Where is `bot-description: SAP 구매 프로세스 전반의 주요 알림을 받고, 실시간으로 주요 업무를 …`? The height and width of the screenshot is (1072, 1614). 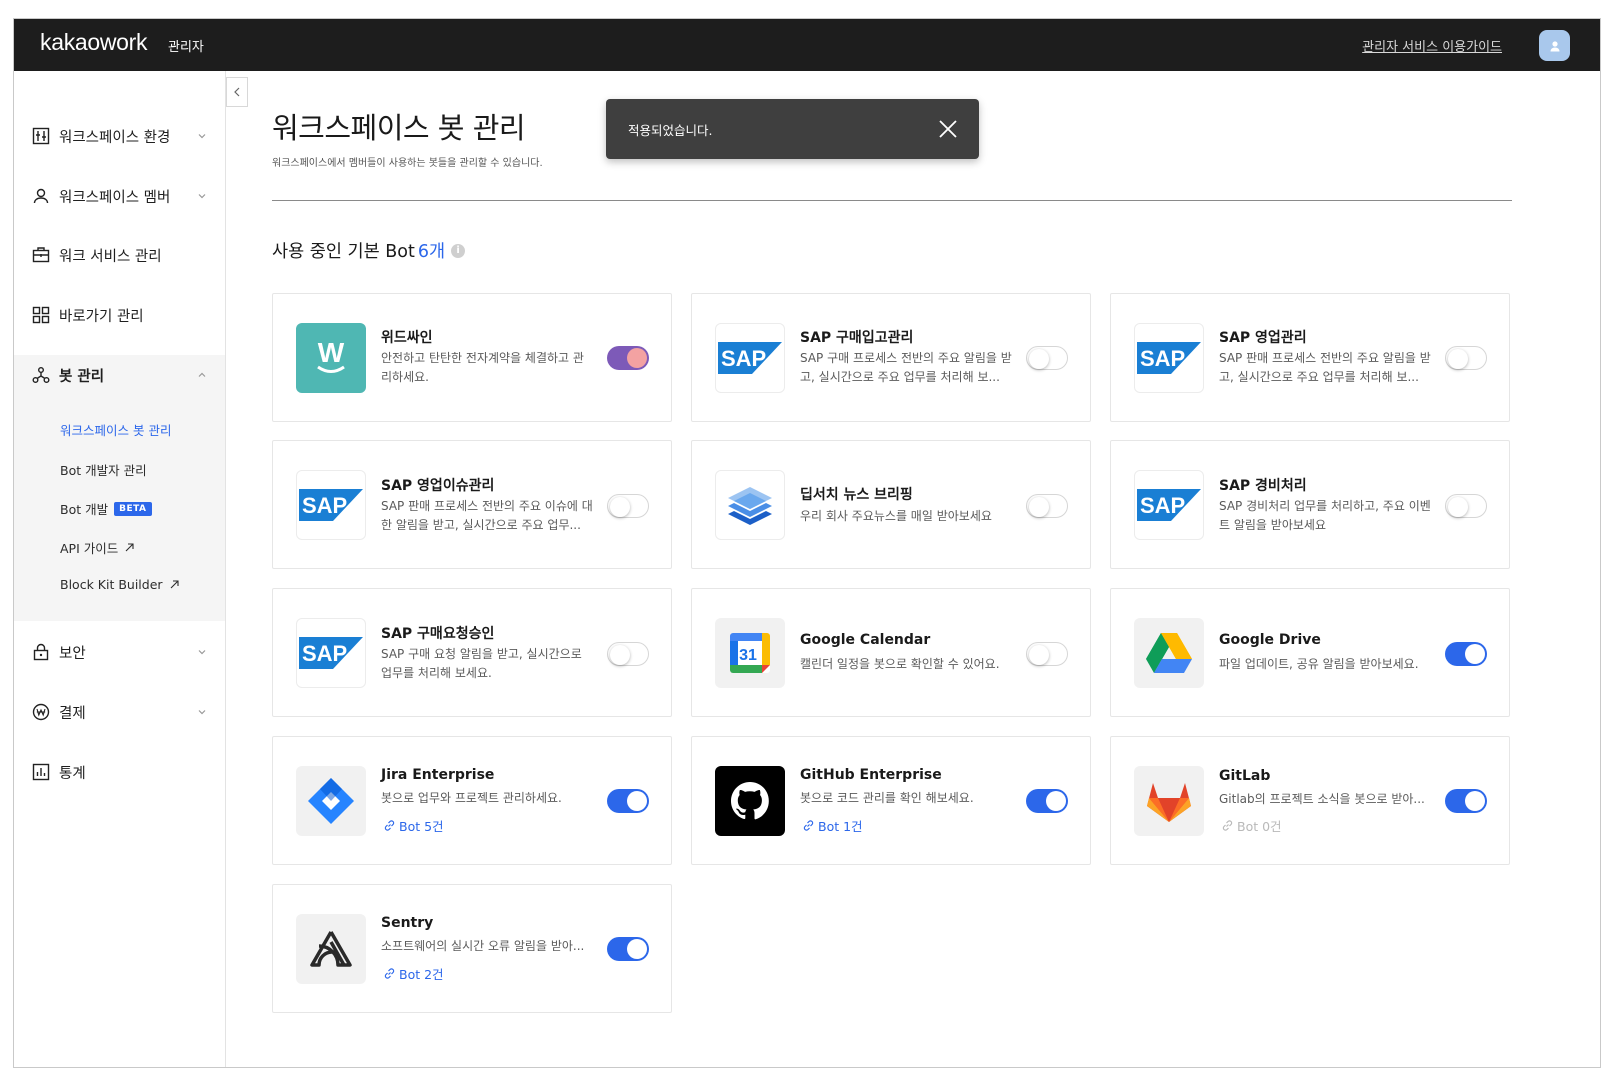 bot-description: SAP 구매 프로세스 전반의 주요 알림을 받고, 실시간으로 주요 업무를 … is located at coordinates (906, 367).